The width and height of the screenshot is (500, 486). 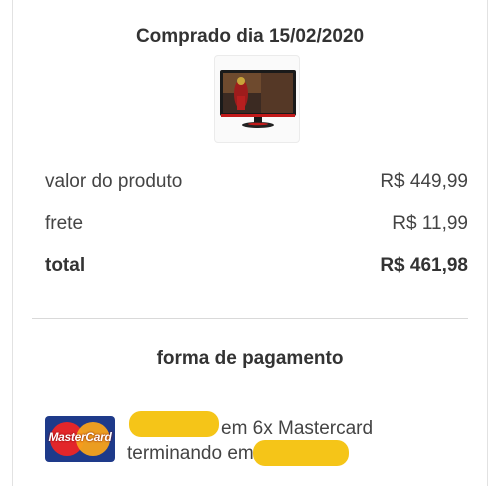 I want to click on shipping-amount: R$ 11,99, so click(x=430, y=223).